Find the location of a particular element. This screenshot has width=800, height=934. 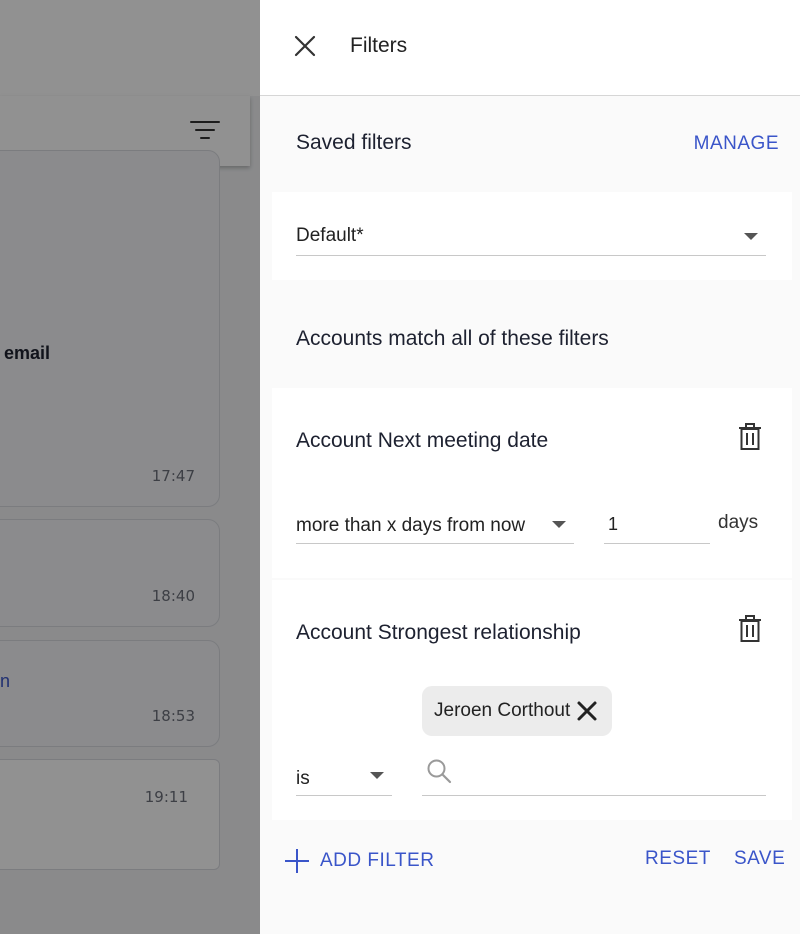

saved-filter-value: Default* is located at coordinates (330, 235).